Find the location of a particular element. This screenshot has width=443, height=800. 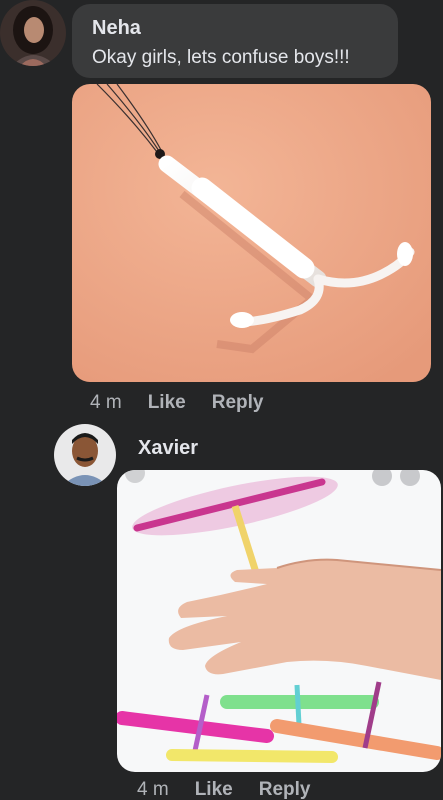

comment-author-name: Neha is located at coordinates (116, 28).